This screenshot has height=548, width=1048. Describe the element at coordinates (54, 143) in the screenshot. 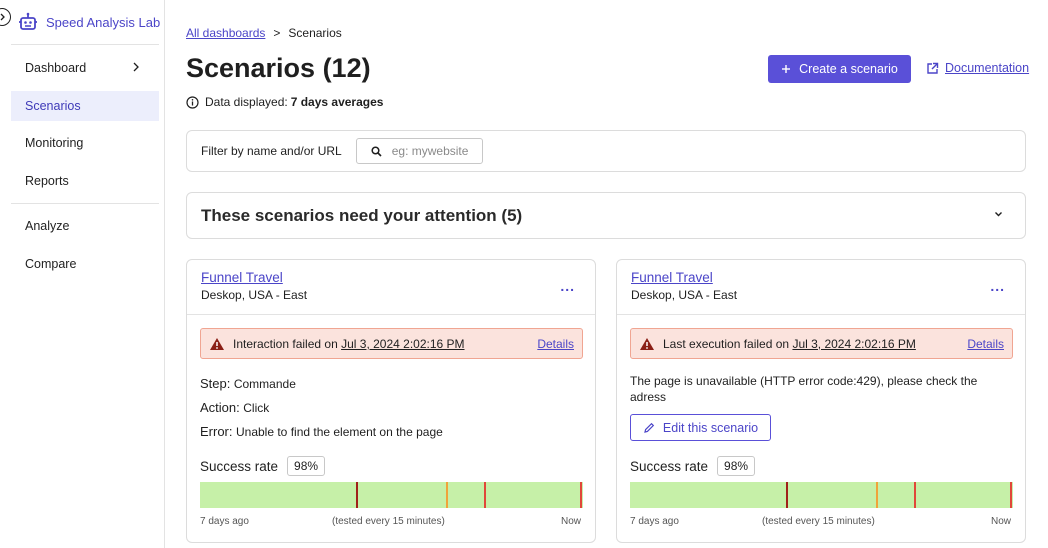

I see `sidebar-item-label: Monitoring` at that location.